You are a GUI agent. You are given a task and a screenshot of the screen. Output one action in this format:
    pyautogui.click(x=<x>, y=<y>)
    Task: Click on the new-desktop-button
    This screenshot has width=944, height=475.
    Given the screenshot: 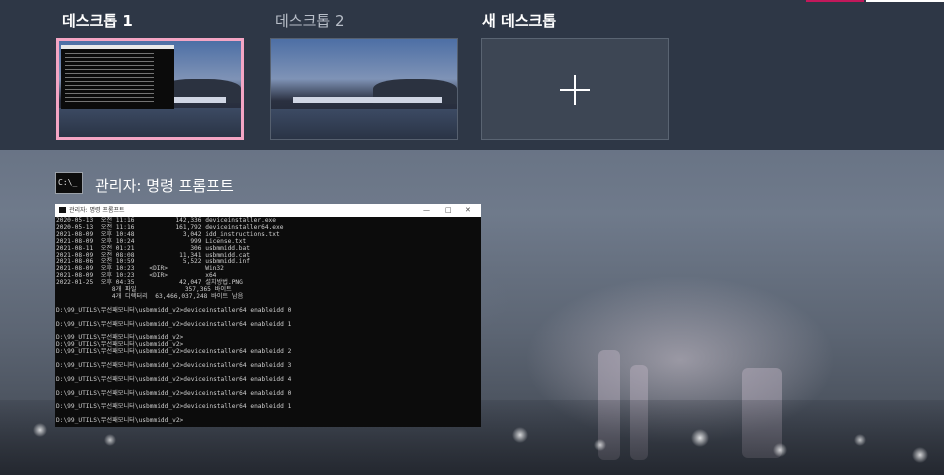 What is the action you would take?
    pyautogui.click(x=575, y=89)
    